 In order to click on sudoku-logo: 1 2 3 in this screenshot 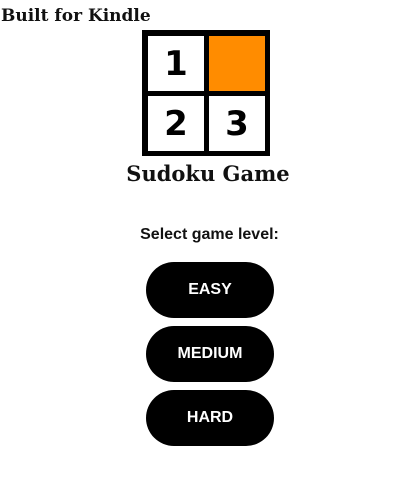, I will do `click(206, 93)`.